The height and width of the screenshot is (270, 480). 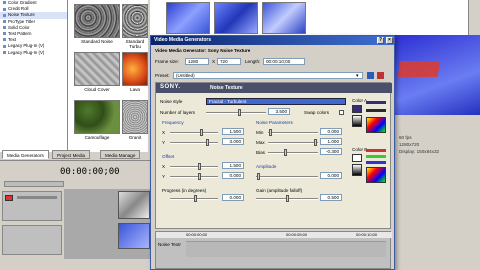 I want to click on layers-slider-thumb, so click(x=239, y=112).